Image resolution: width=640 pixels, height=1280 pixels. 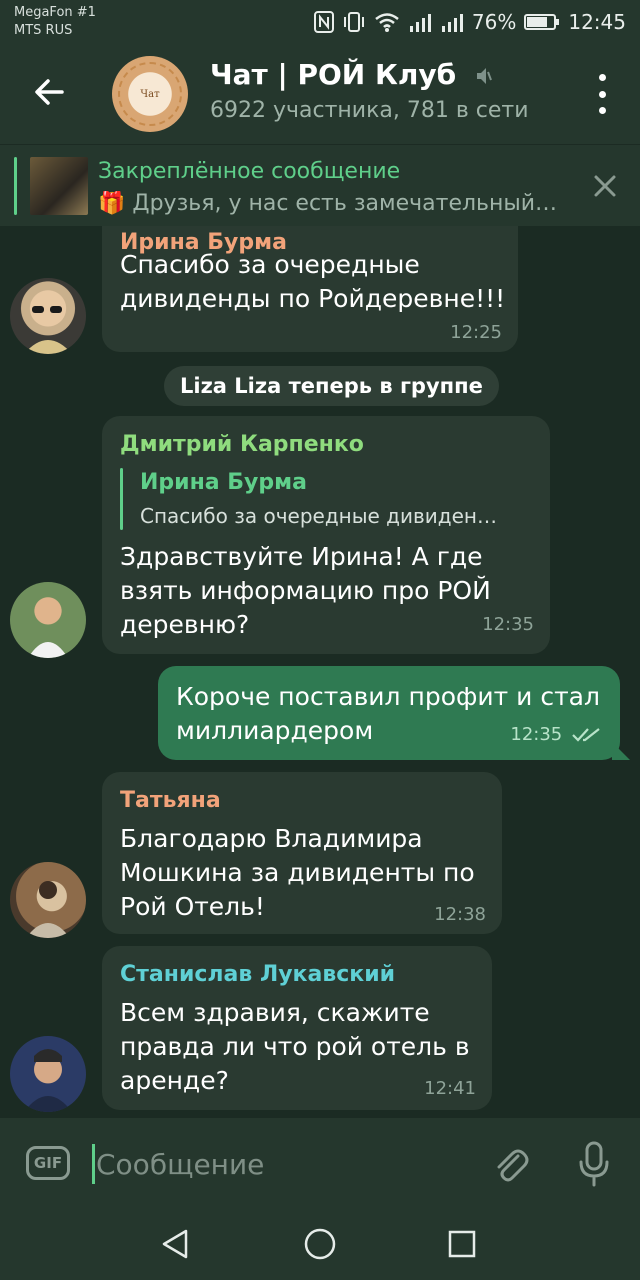 I want to click on close-pinned-button, so click(x=605, y=186).